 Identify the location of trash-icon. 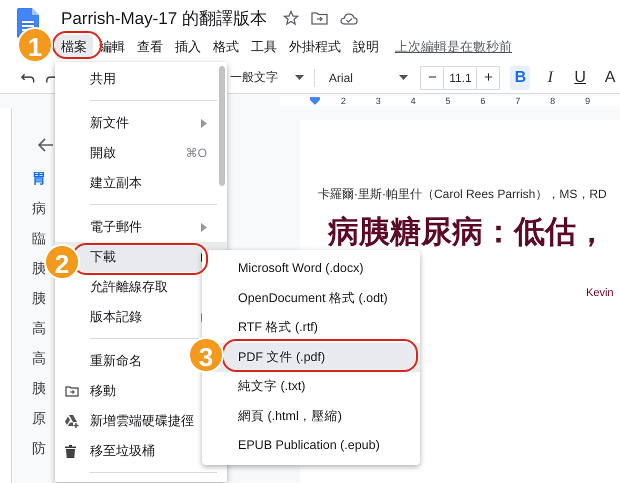
(70, 451).